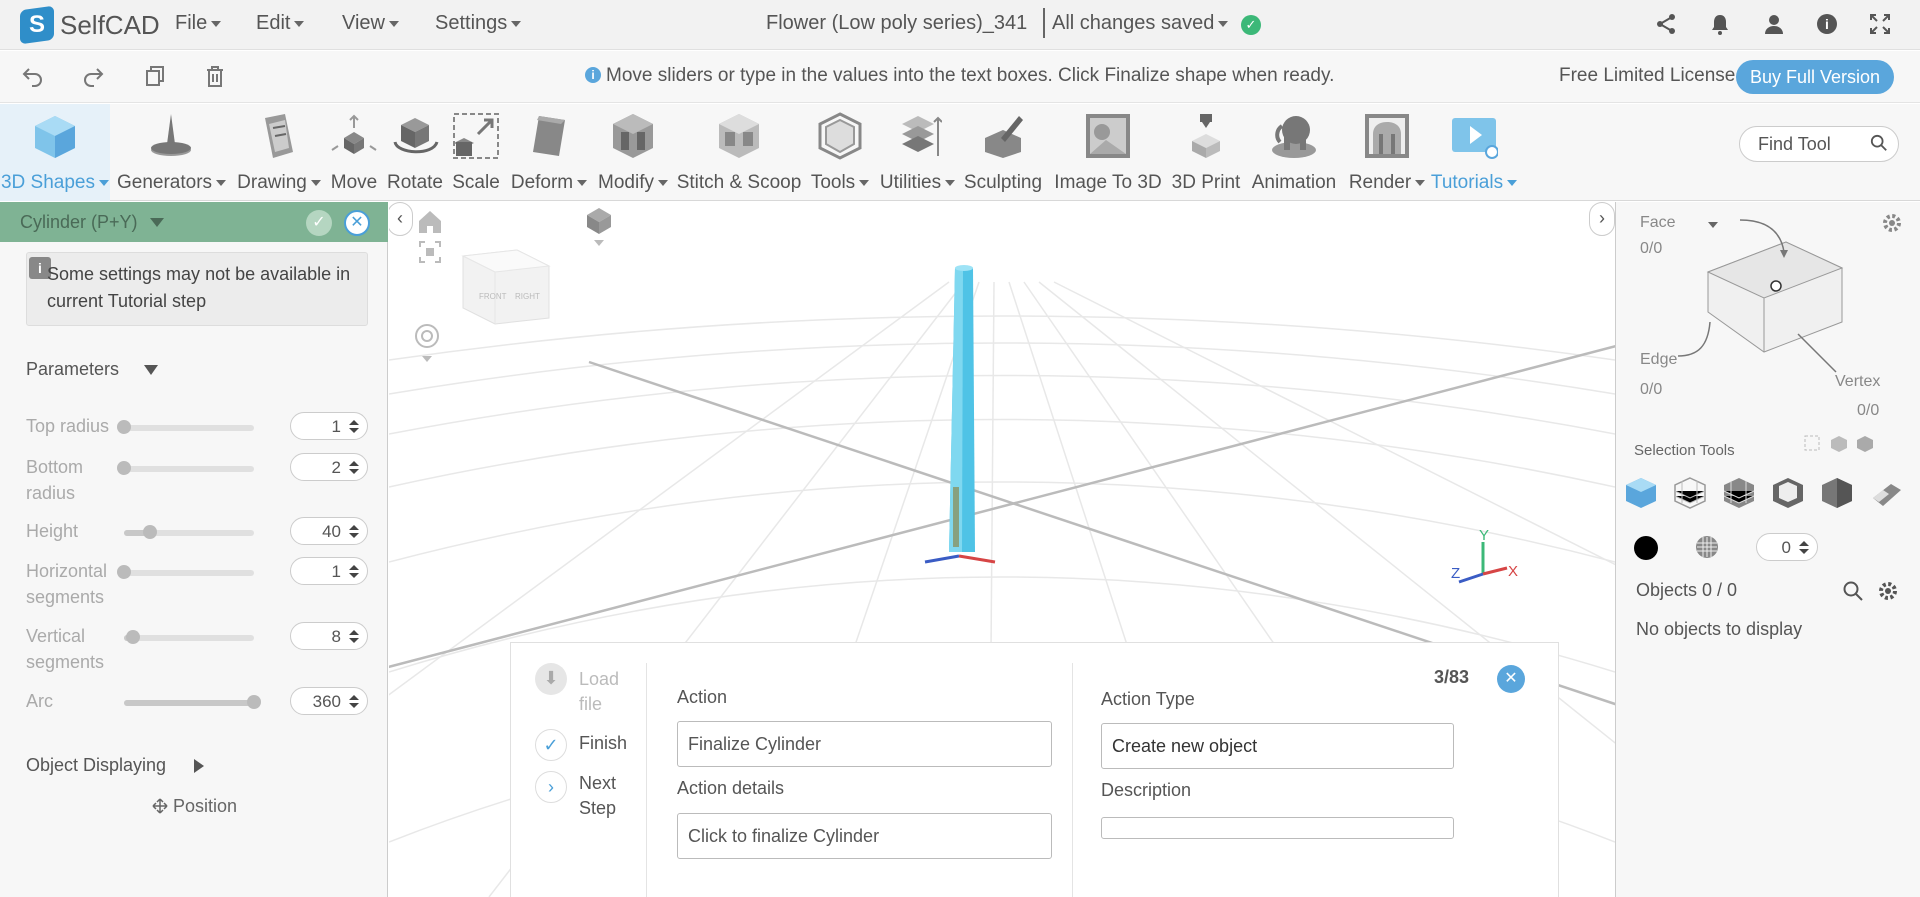  What do you see at coordinates (33, 78) in the screenshot?
I see `undo-icon` at bounding box center [33, 78].